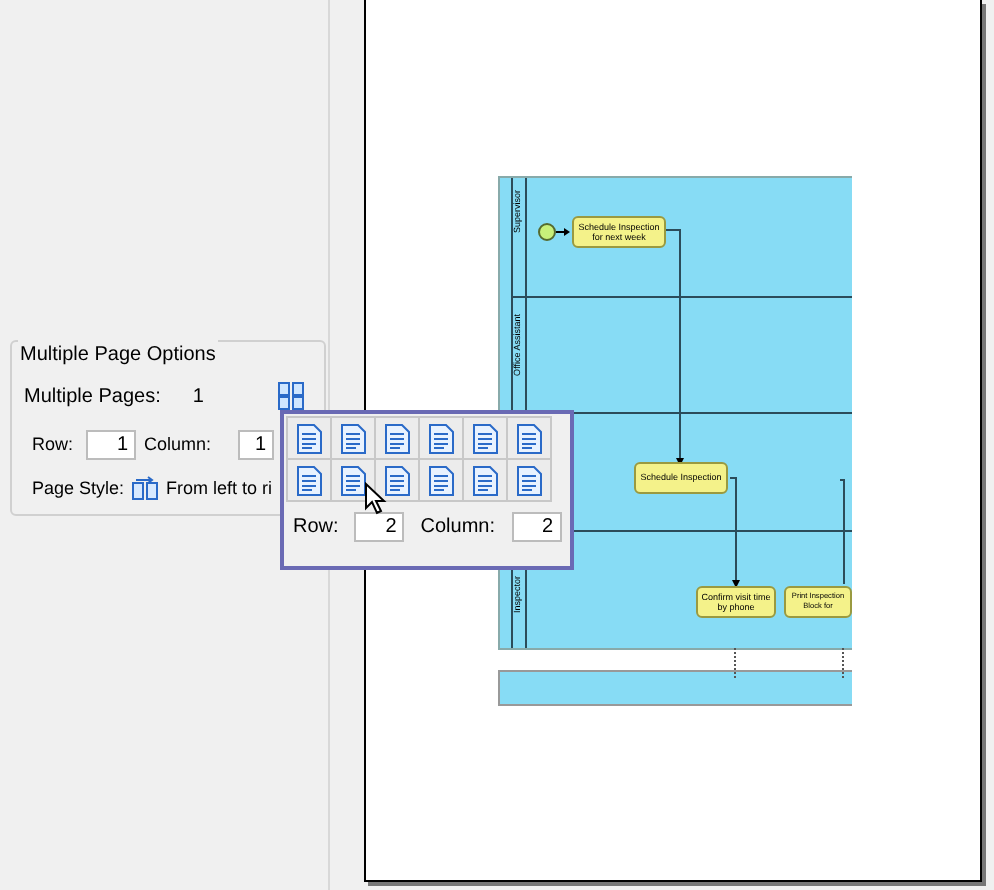 This screenshot has width=994, height=890. I want to click on row-field: 1, so click(111, 445).